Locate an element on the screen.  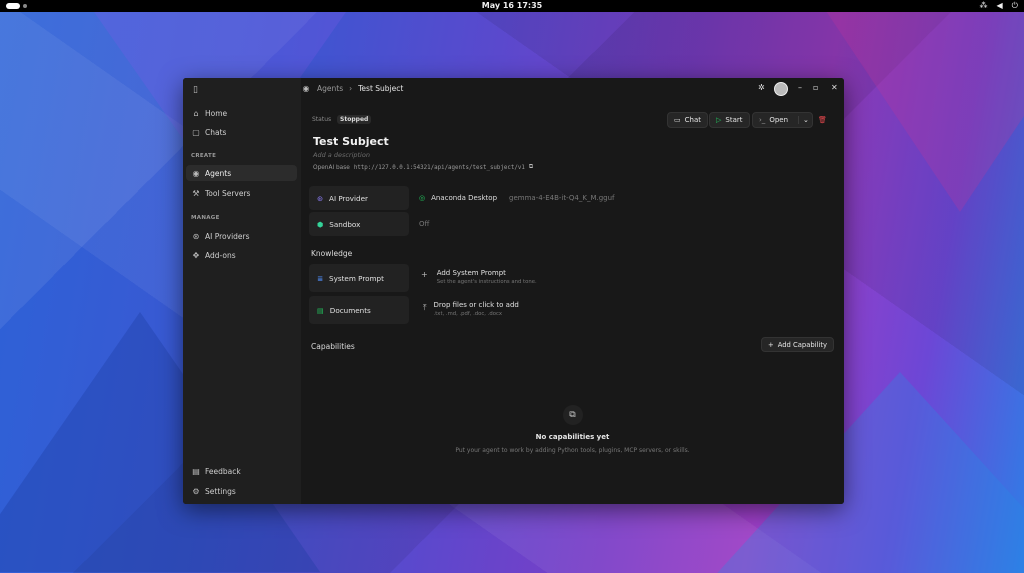
chat-icon: ▢ is located at coordinates (196, 132).